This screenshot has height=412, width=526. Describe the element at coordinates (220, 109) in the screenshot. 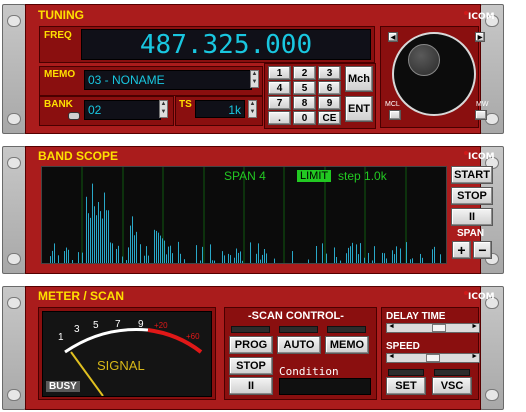

I see `ts-select: 1k` at that location.